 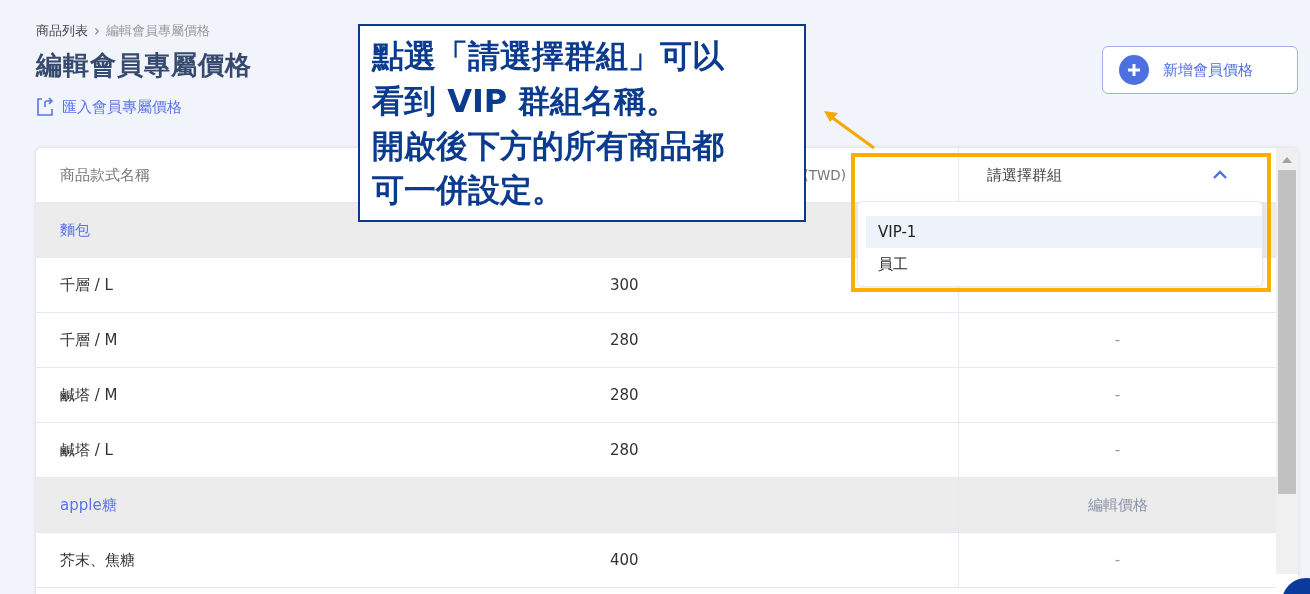 I want to click on price-cell: 300, so click(x=624, y=285).